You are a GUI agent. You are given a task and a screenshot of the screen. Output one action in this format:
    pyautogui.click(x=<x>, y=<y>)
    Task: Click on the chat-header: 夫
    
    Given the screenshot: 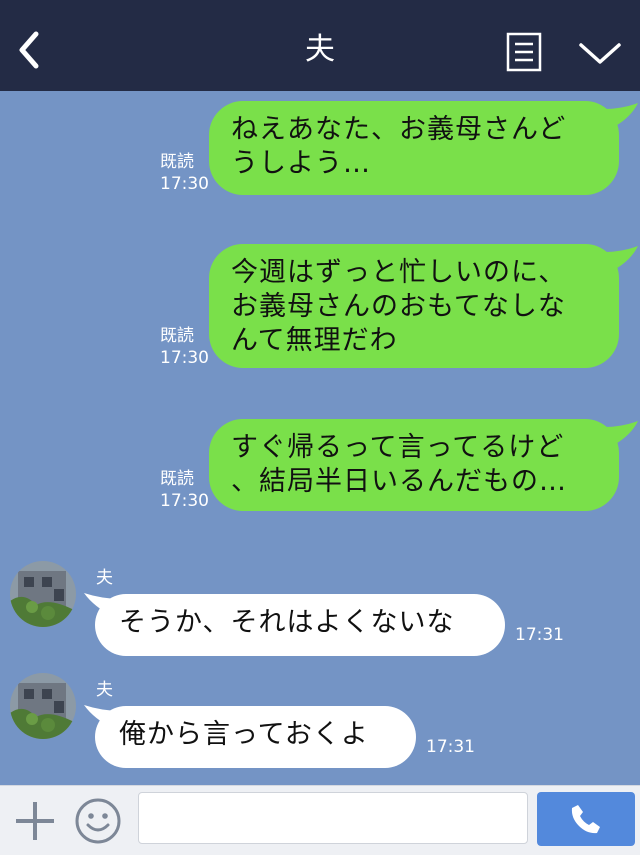 What is the action you would take?
    pyautogui.click(x=320, y=45)
    